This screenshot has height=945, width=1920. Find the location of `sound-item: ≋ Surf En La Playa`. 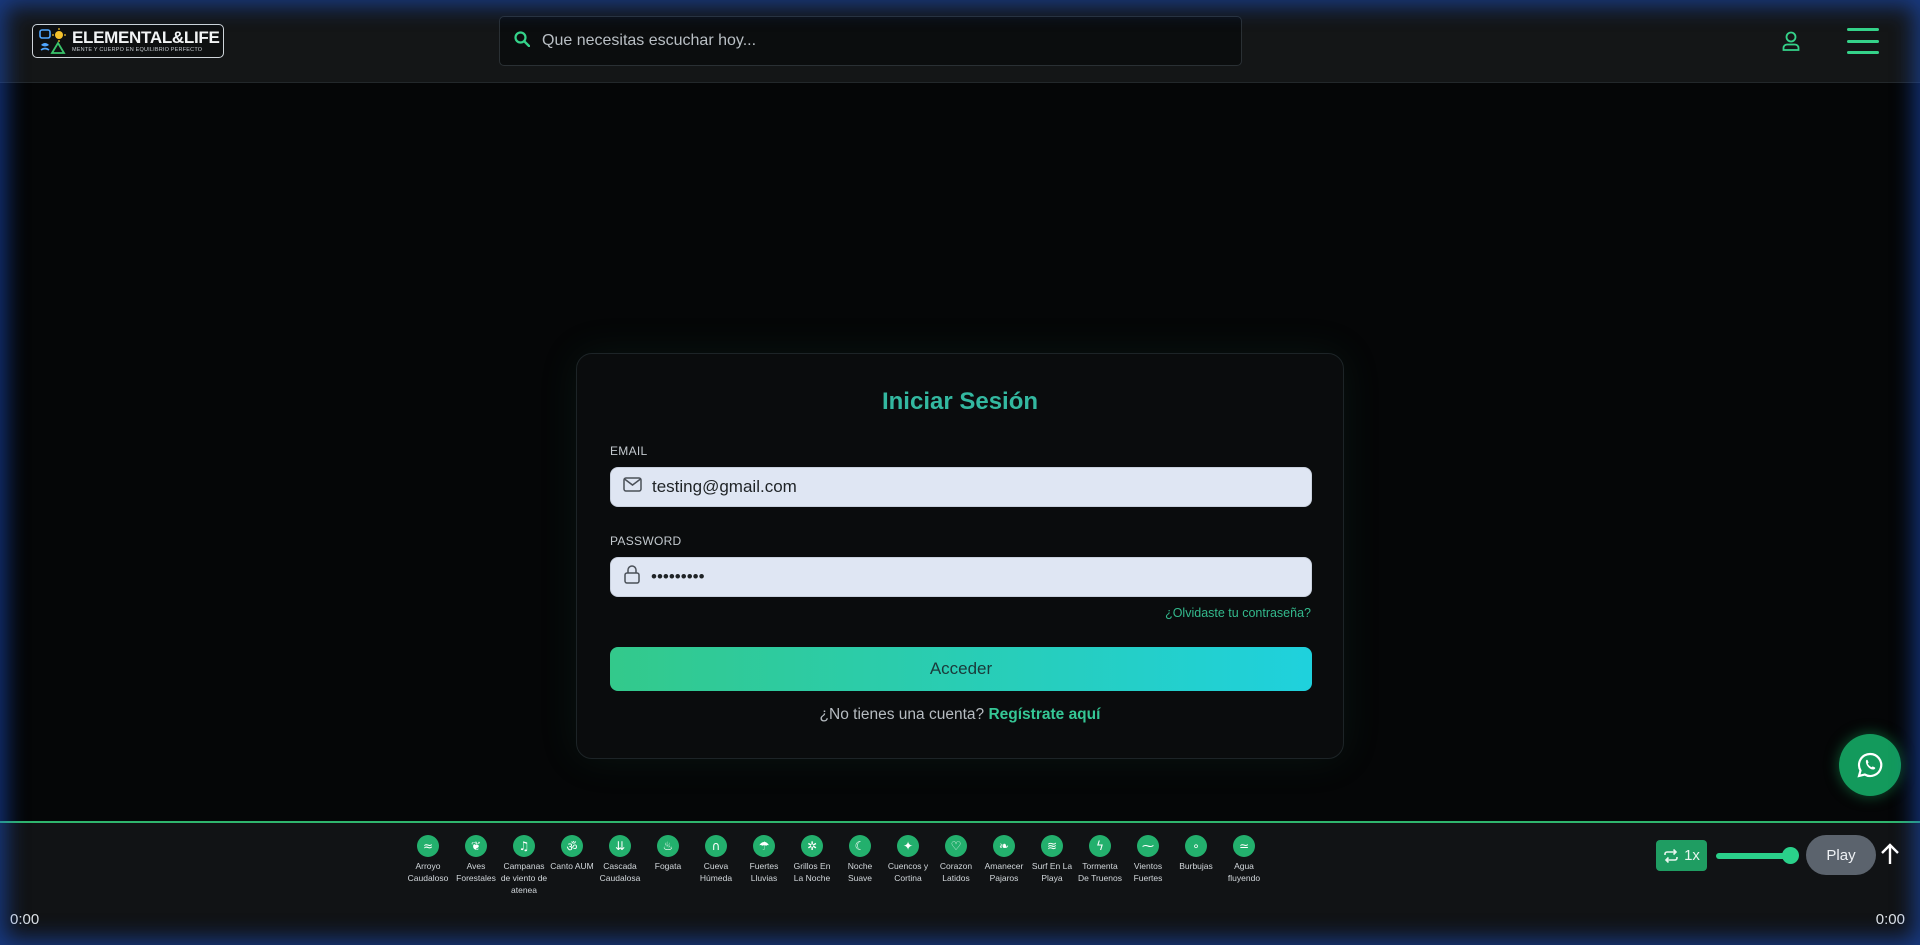

sound-item: ≋ Surf En La Playa is located at coordinates (1052, 865).